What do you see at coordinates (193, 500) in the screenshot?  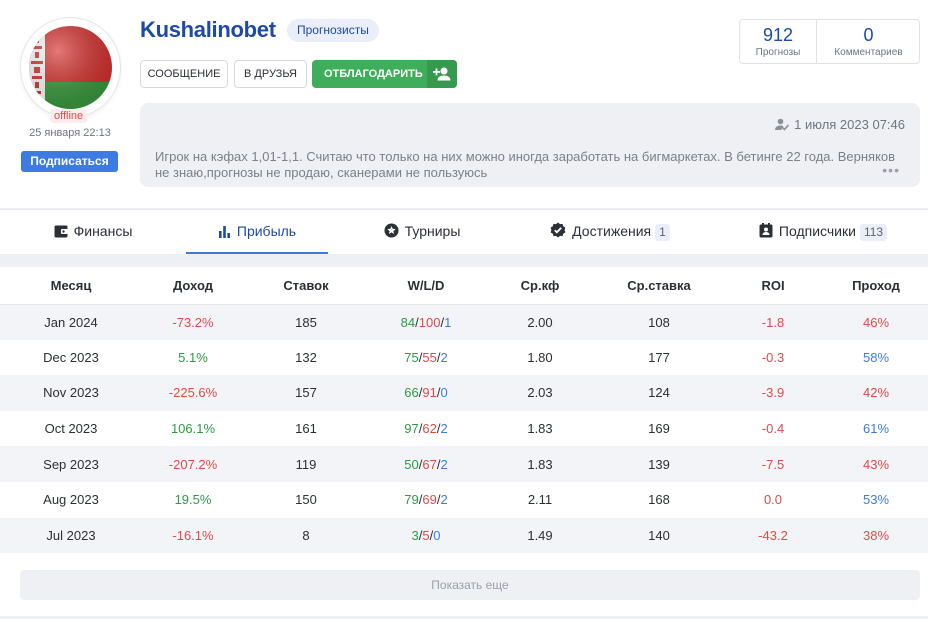 I see `cell-income: 19.5%` at bounding box center [193, 500].